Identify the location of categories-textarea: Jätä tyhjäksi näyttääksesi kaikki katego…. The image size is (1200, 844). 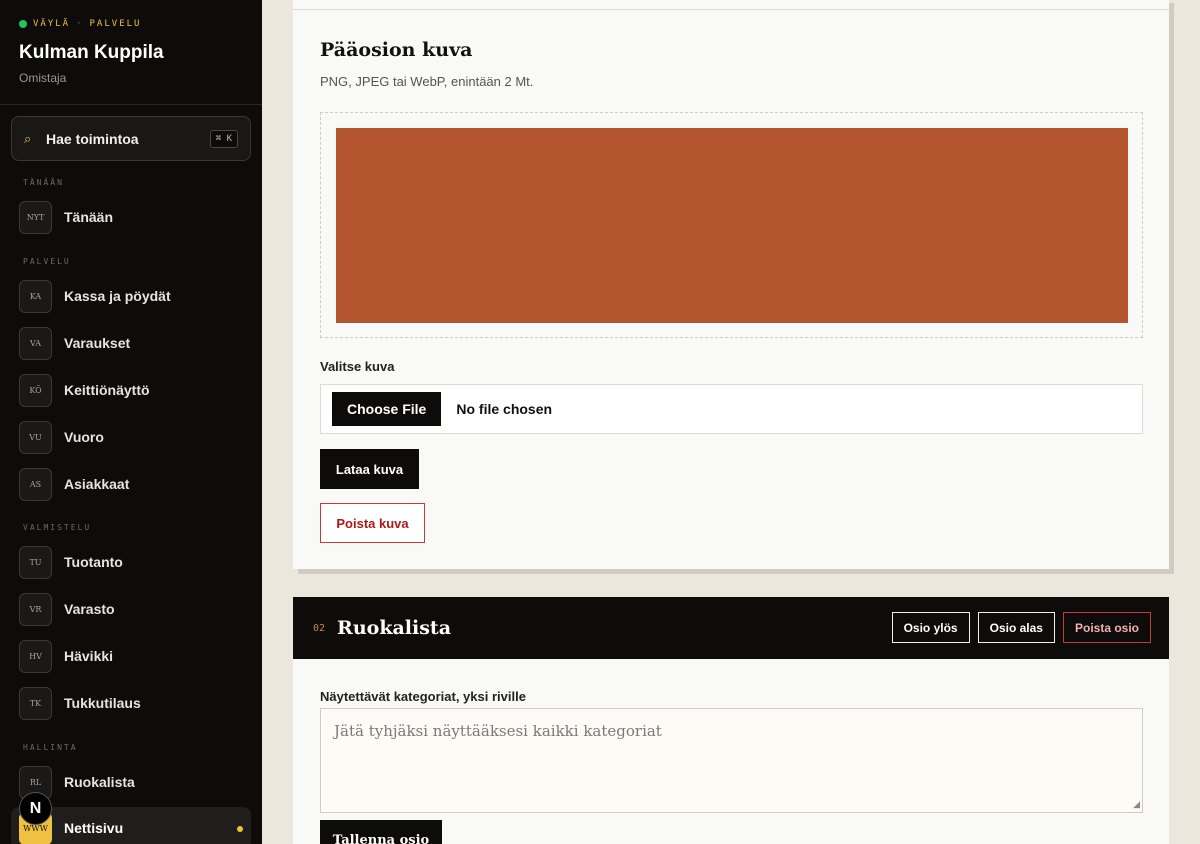
(731, 760).